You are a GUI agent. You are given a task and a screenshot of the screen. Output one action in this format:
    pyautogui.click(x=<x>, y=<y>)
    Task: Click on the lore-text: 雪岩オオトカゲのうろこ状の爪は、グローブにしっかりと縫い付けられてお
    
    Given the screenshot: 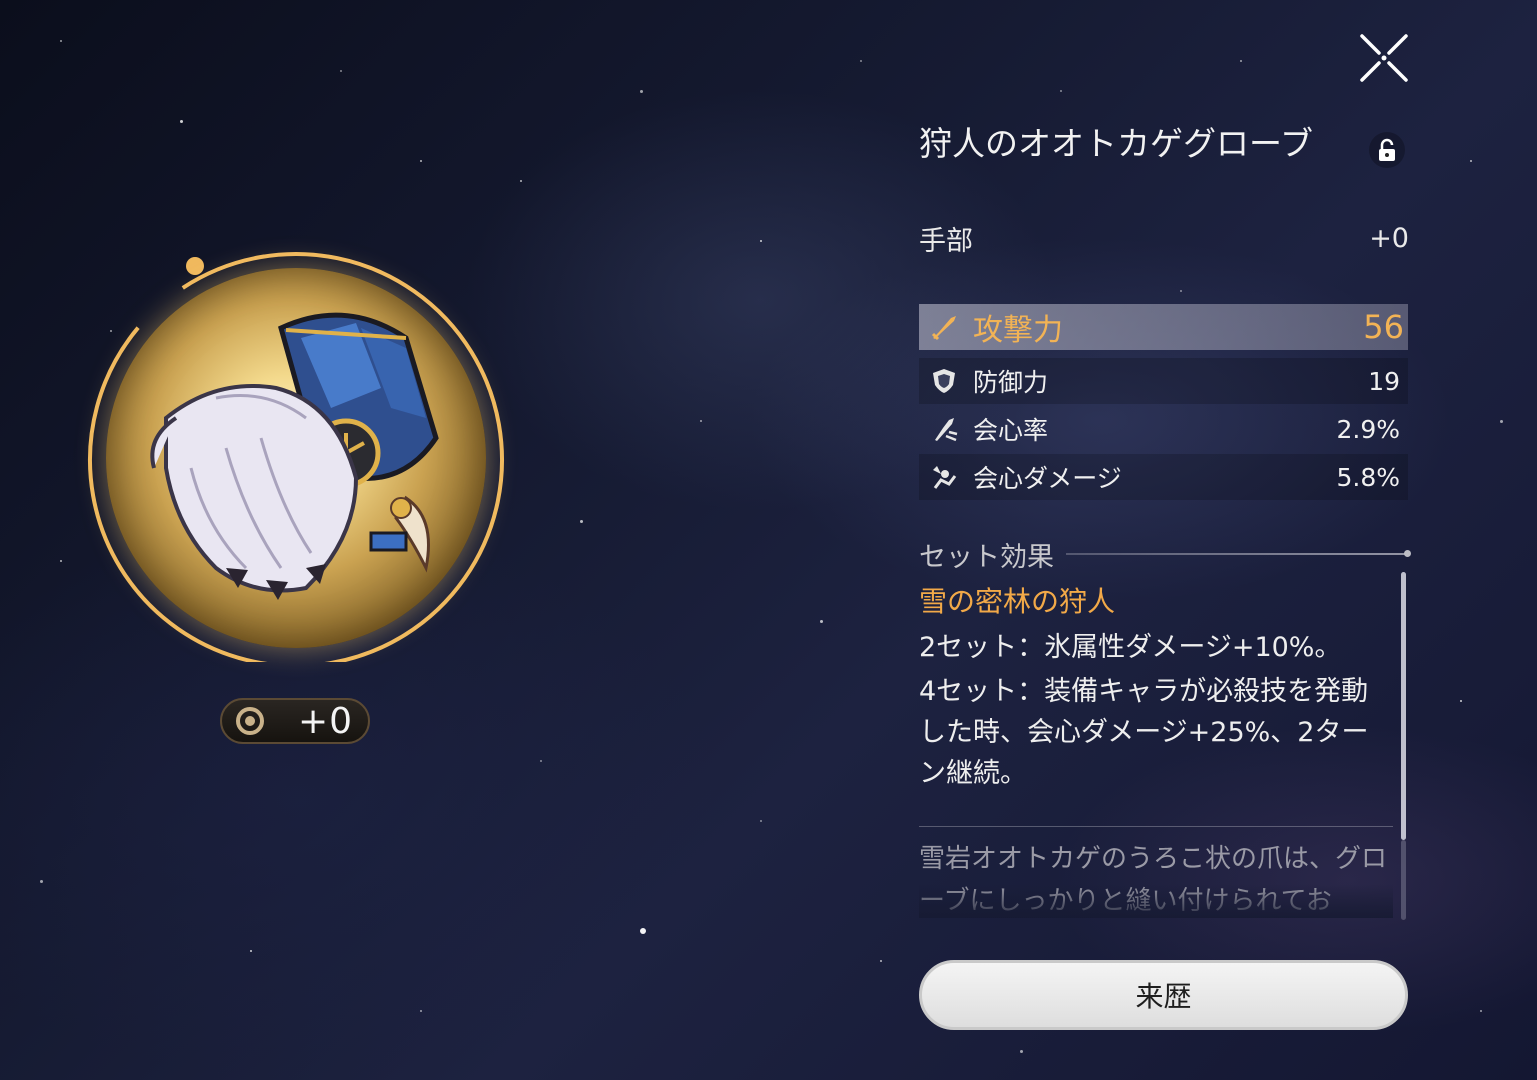 What is the action you would take?
    pyautogui.click(x=1156, y=878)
    